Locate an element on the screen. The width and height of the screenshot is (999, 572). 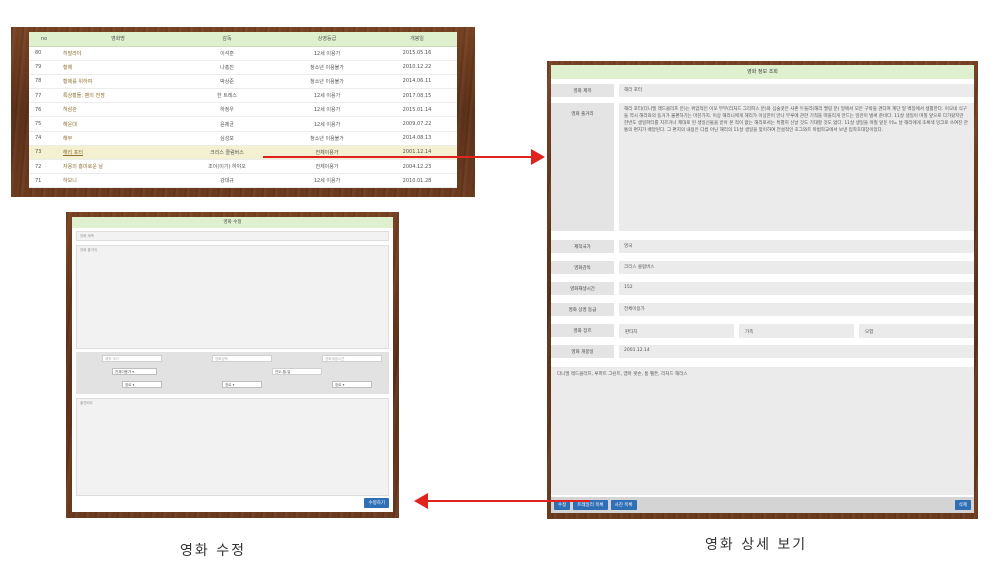
caption-detail: 영화 상세 보기 is located at coordinates (756, 545).